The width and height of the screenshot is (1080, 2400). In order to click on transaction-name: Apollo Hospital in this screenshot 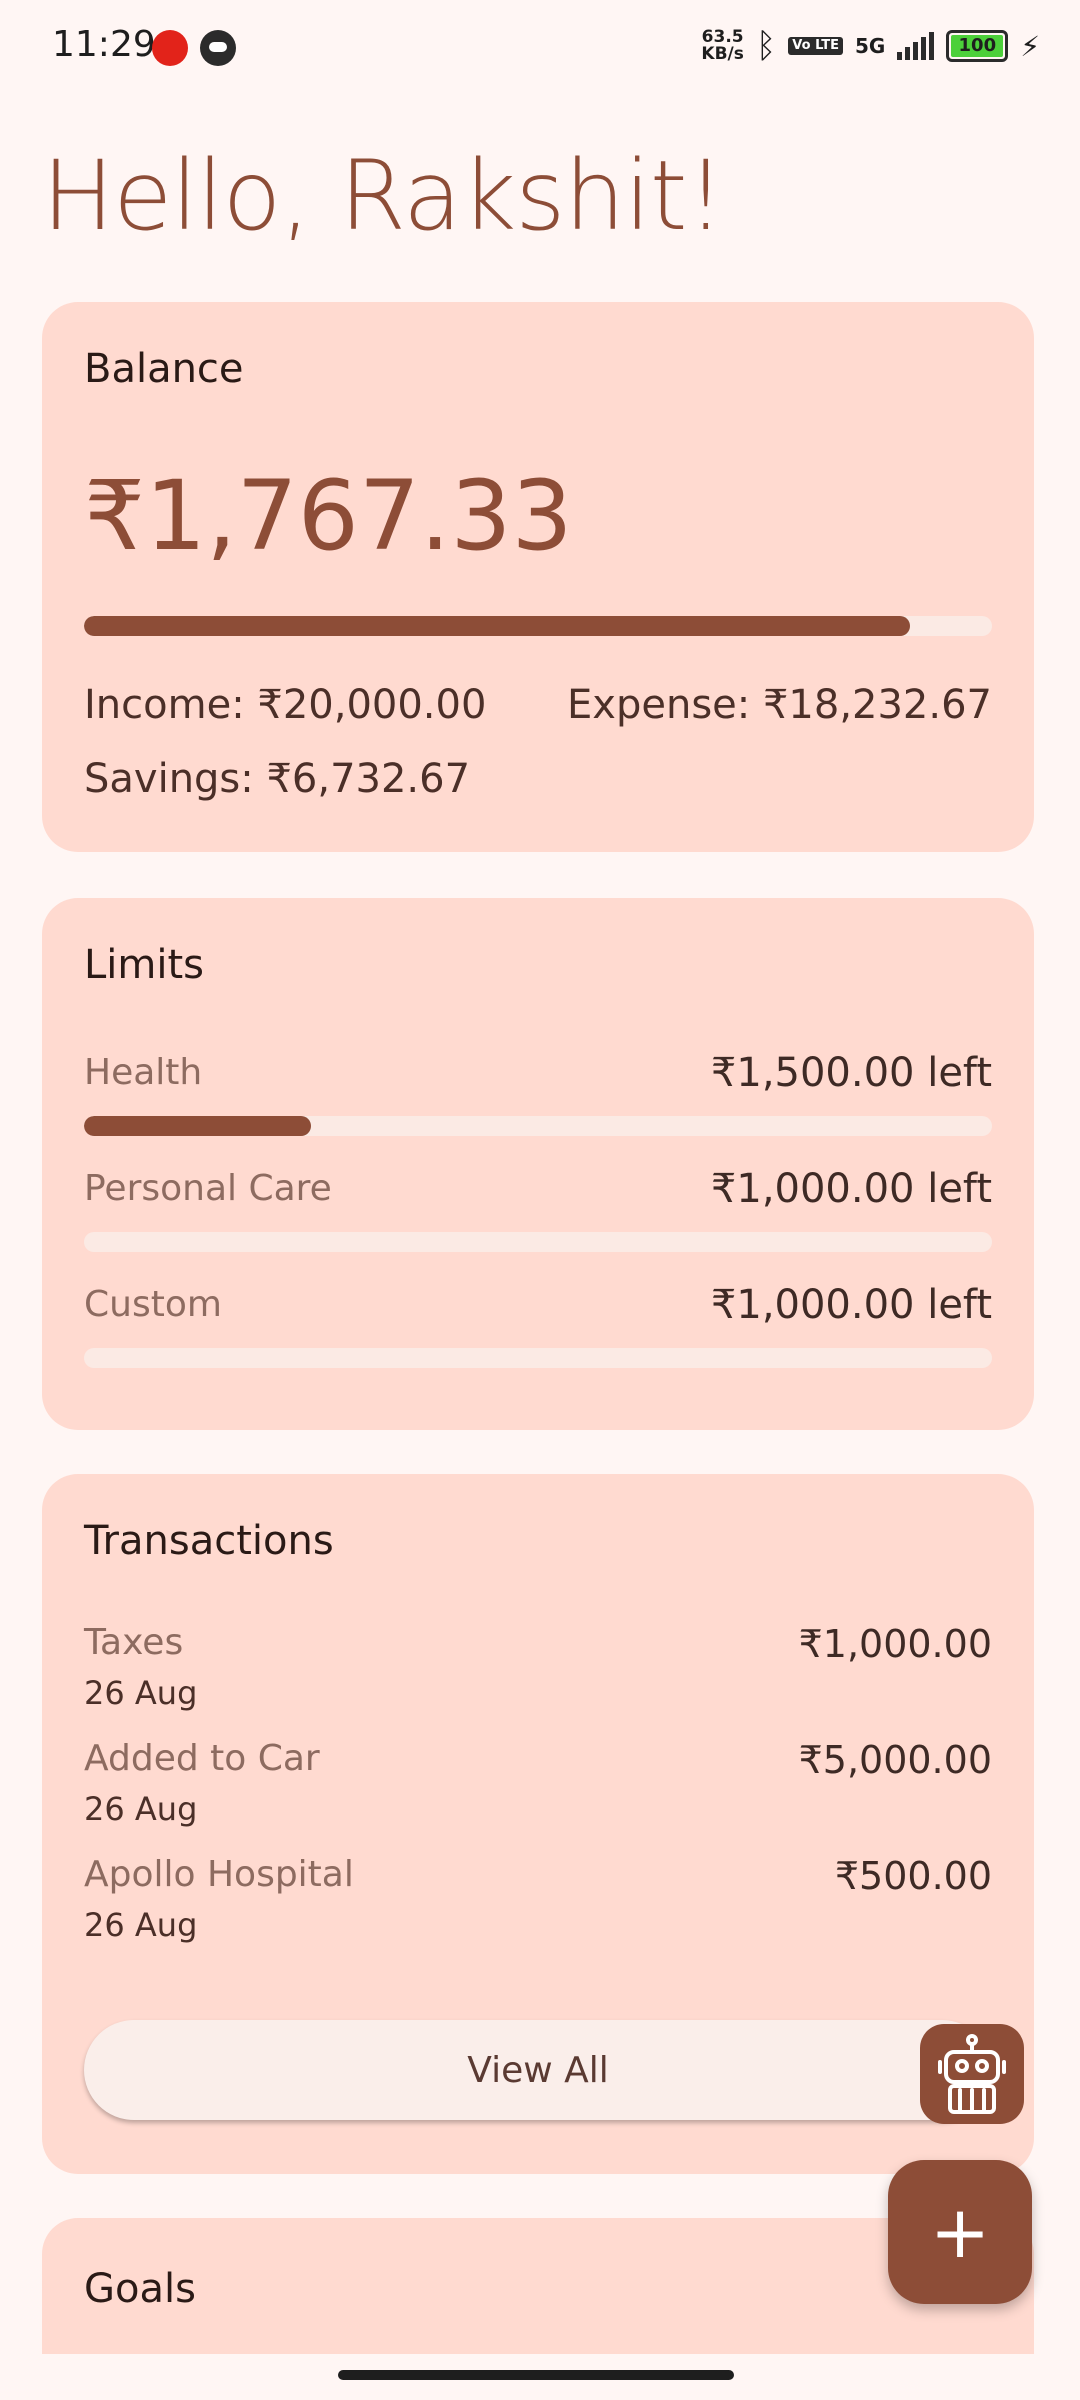, I will do `click(219, 1874)`.